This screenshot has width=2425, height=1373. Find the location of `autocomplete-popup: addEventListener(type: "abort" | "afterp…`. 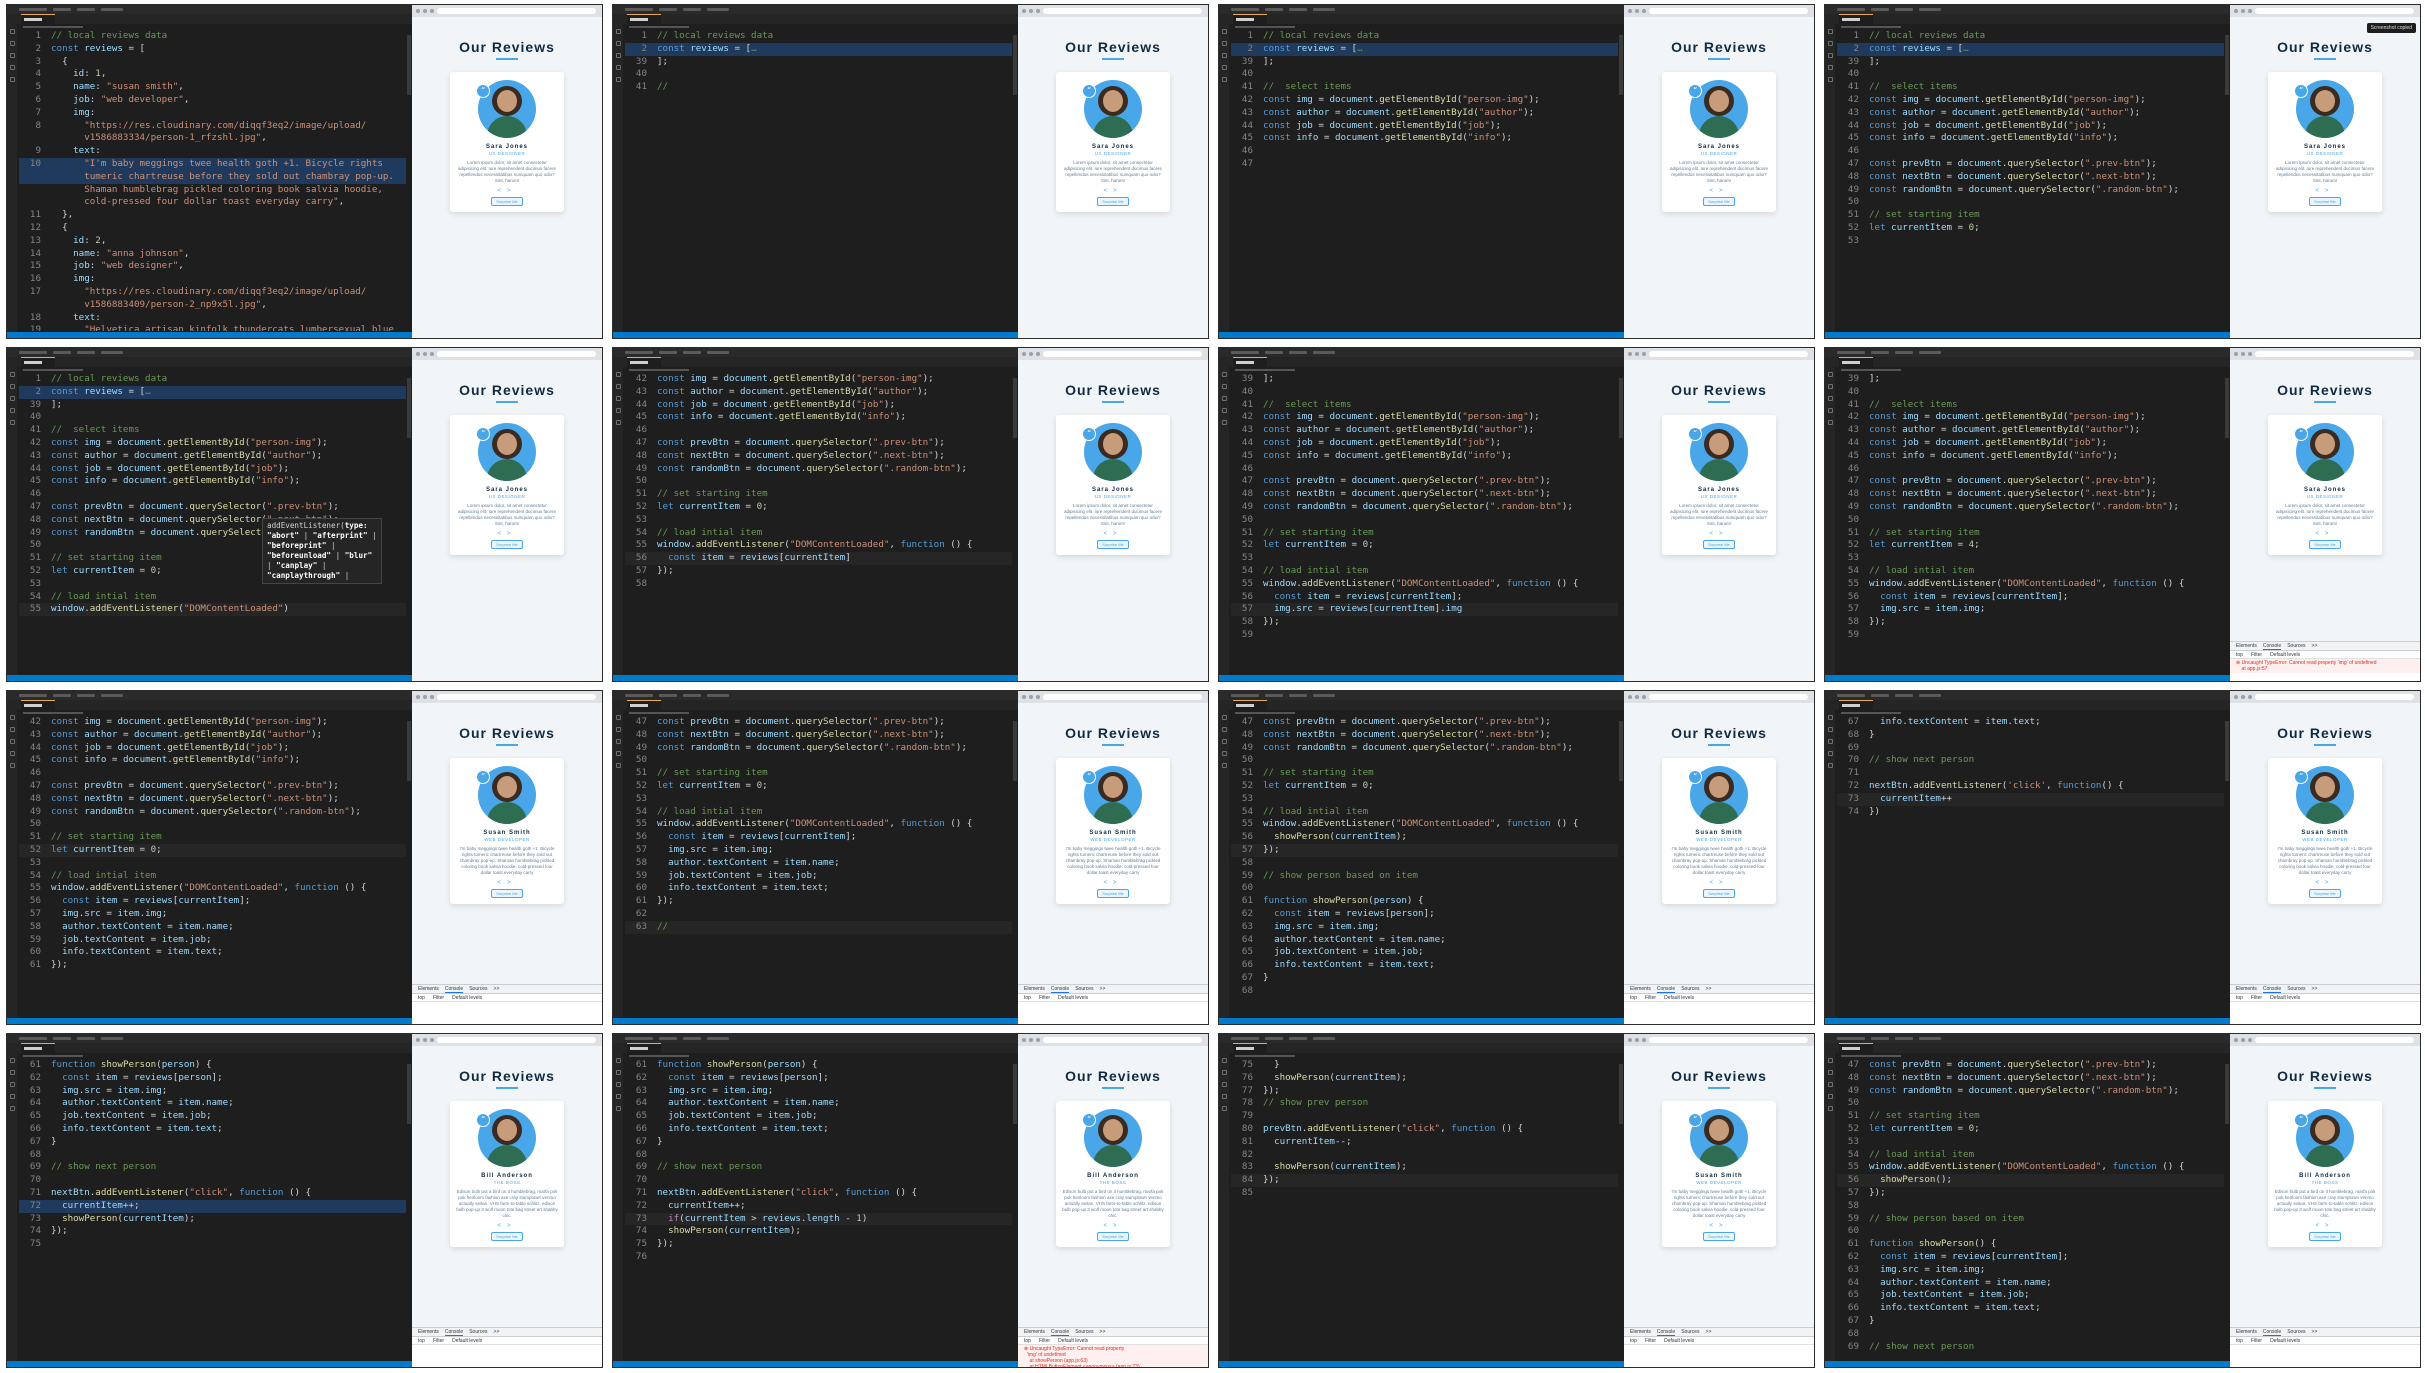

autocomplete-popup: addEventListener(type: "abort" | "afterp… is located at coordinates (322, 551).